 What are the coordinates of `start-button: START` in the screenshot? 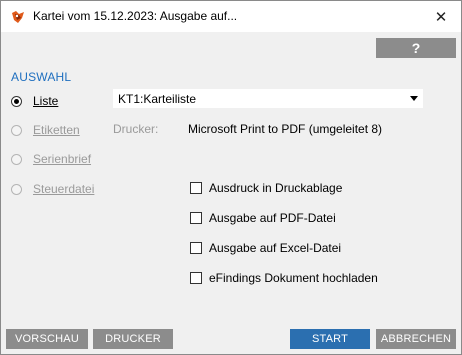 It's located at (330, 339).